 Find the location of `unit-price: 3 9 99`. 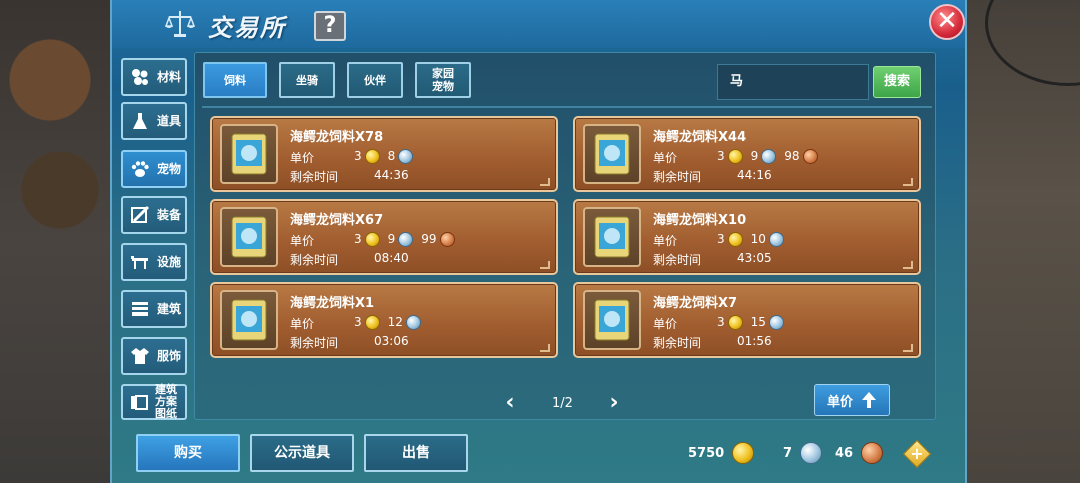

unit-price: 3 9 99 is located at coordinates (408, 239).